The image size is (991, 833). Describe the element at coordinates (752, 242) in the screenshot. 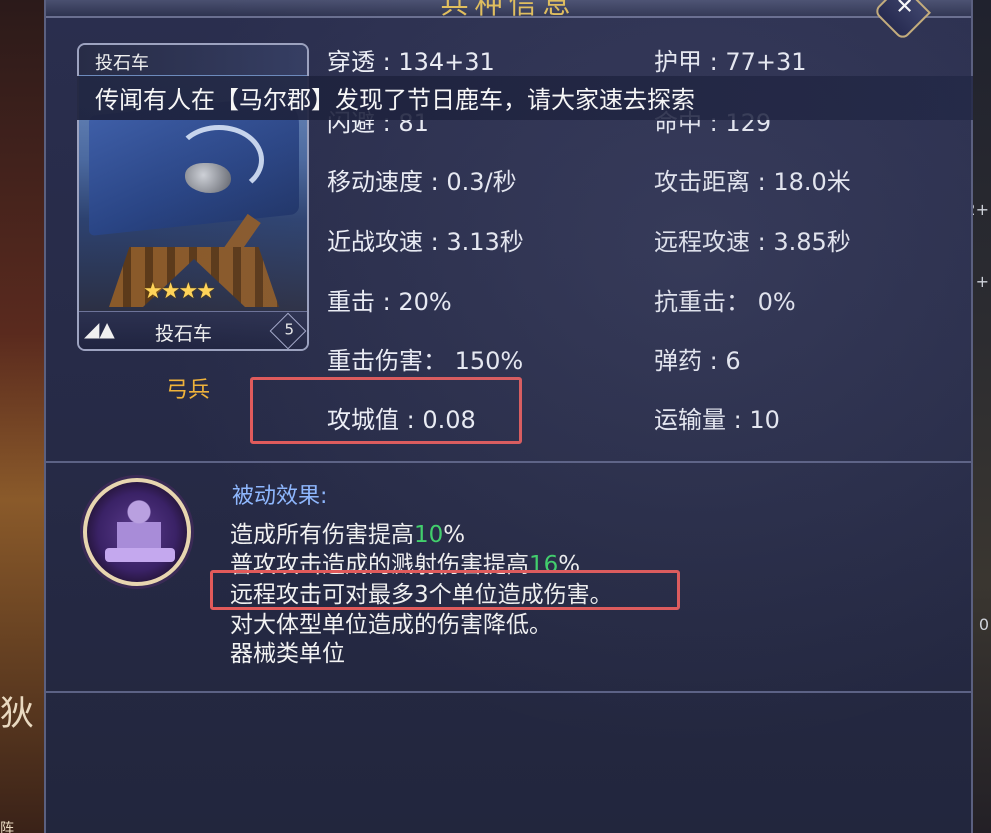

I see `stat-ranged-speed: 远程攻速 : 3.85秒` at that location.